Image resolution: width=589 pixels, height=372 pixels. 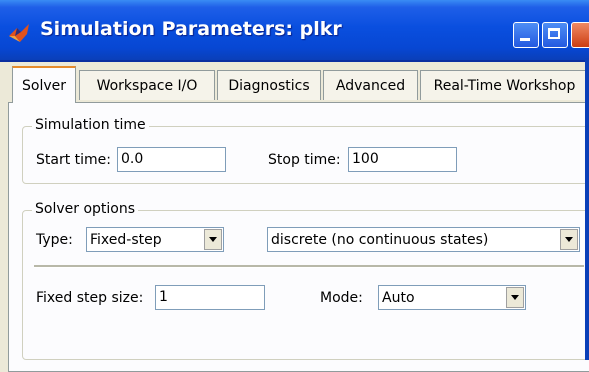 What do you see at coordinates (269, 85) in the screenshot?
I see `tab-diagnostics: Diagnostics` at bounding box center [269, 85].